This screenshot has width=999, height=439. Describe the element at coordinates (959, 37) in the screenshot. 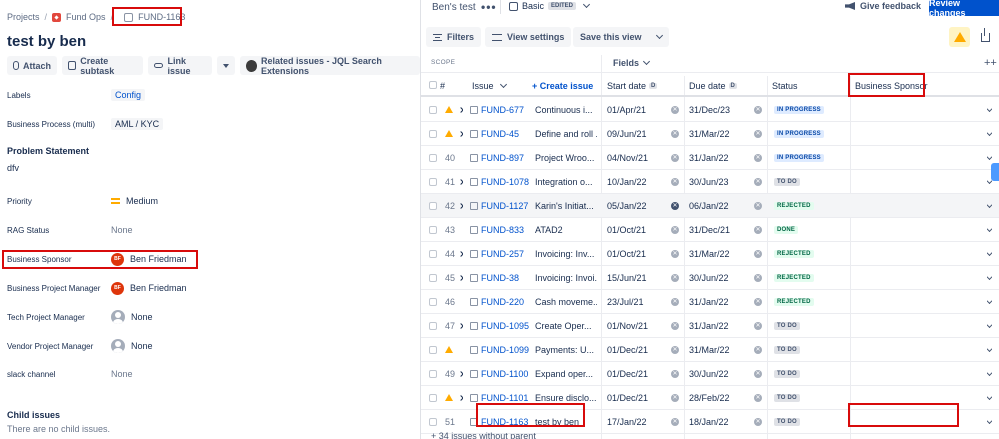

I see `warning-button` at that location.